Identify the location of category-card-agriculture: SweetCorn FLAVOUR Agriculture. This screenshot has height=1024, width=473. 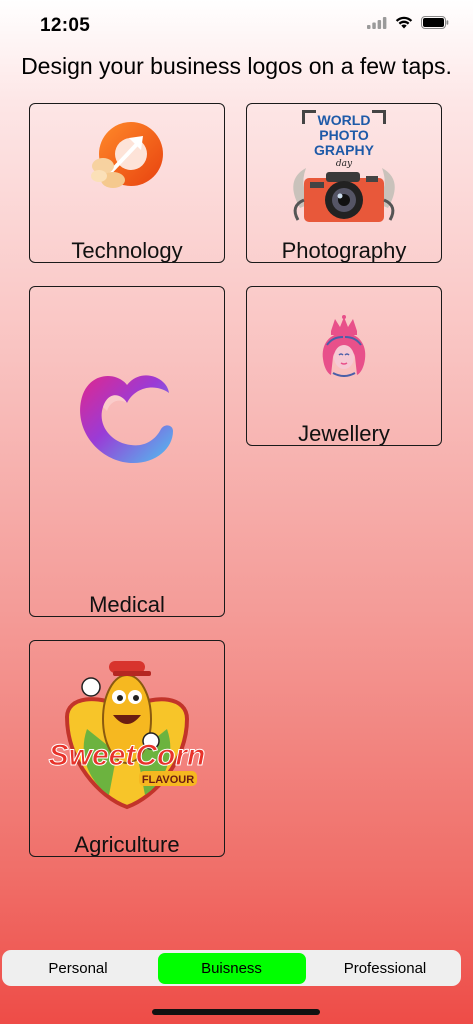
(127, 748).